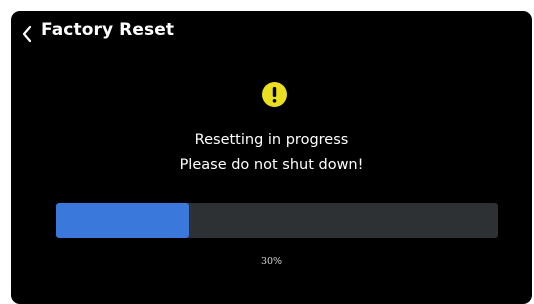 The height and width of the screenshot is (304, 534). I want to click on status-message-line2: Please do not shut down!, so click(271, 165).